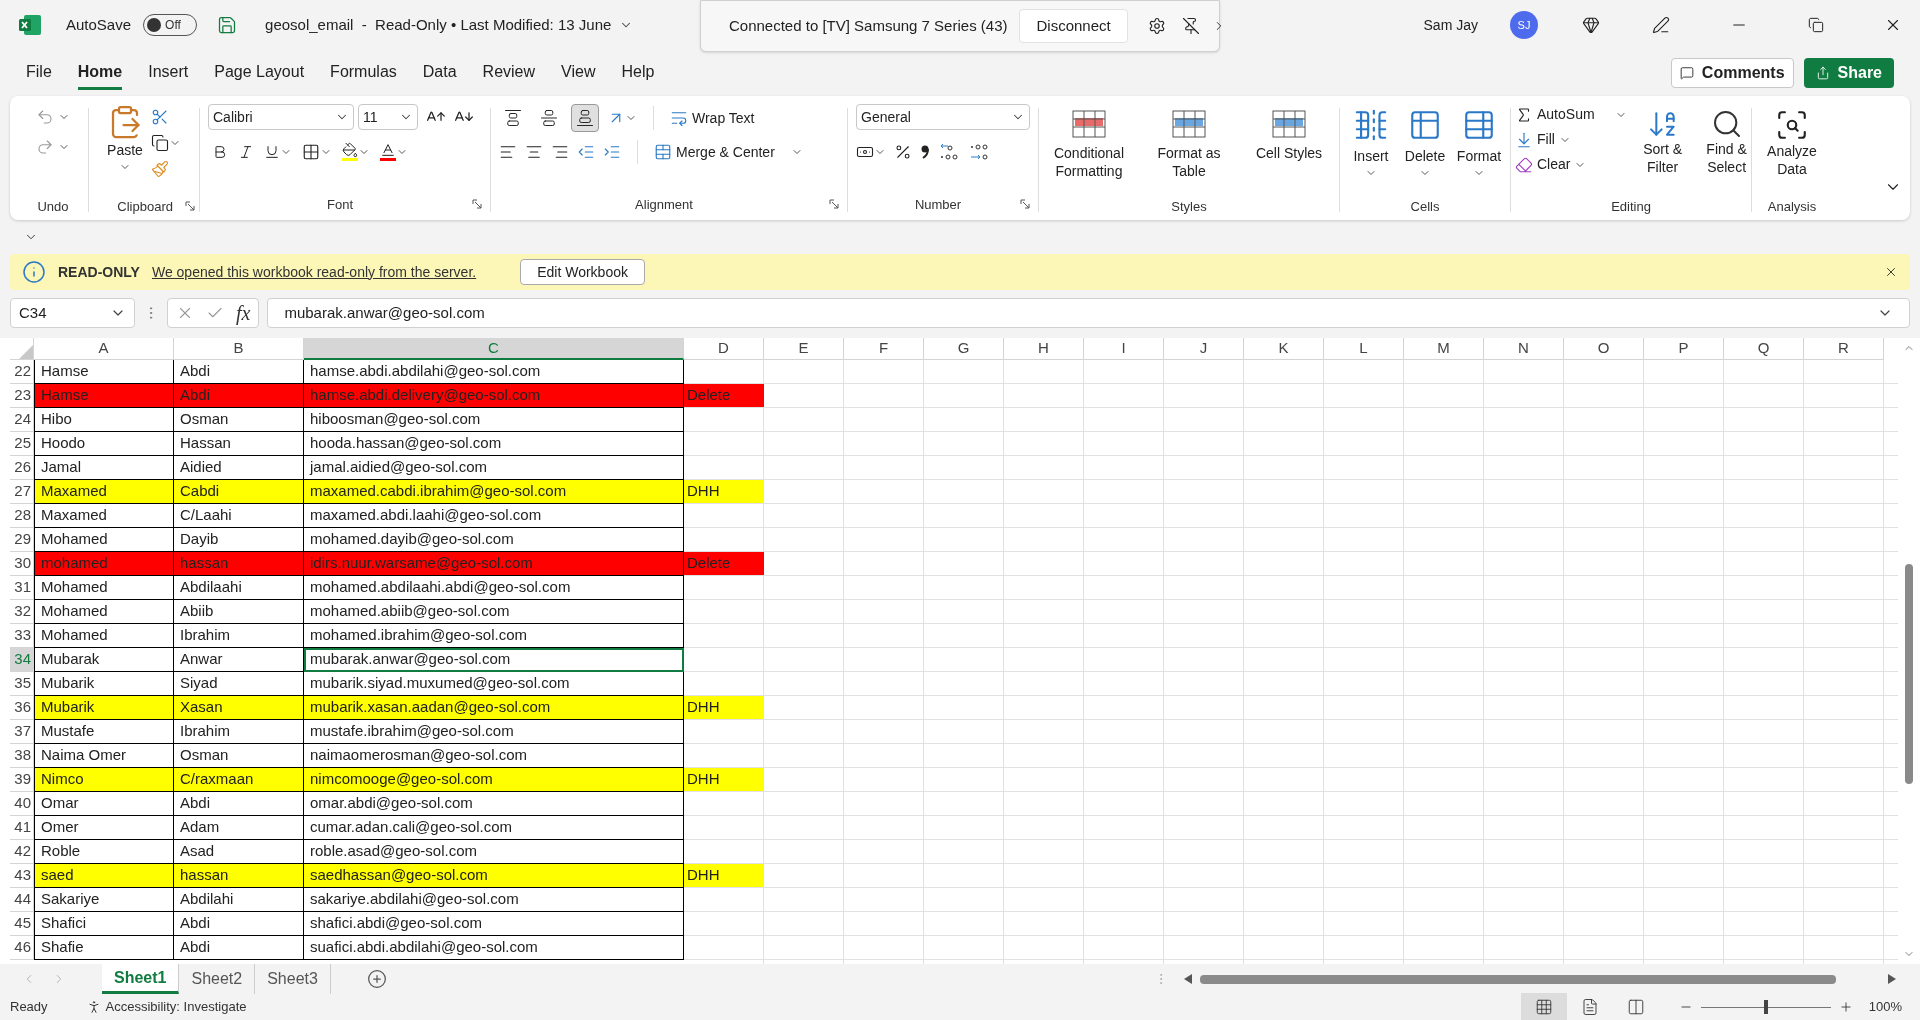  What do you see at coordinates (1732, 73) in the screenshot?
I see `comments-button: Comments` at bounding box center [1732, 73].